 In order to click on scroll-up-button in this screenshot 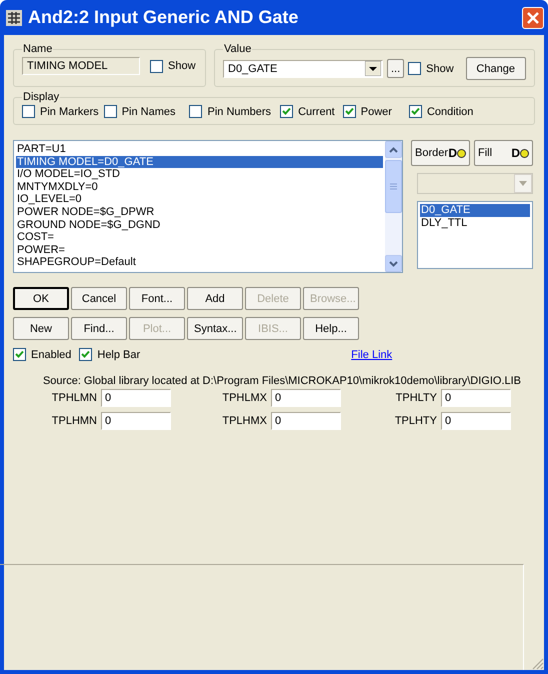, I will do `click(393, 149)`.